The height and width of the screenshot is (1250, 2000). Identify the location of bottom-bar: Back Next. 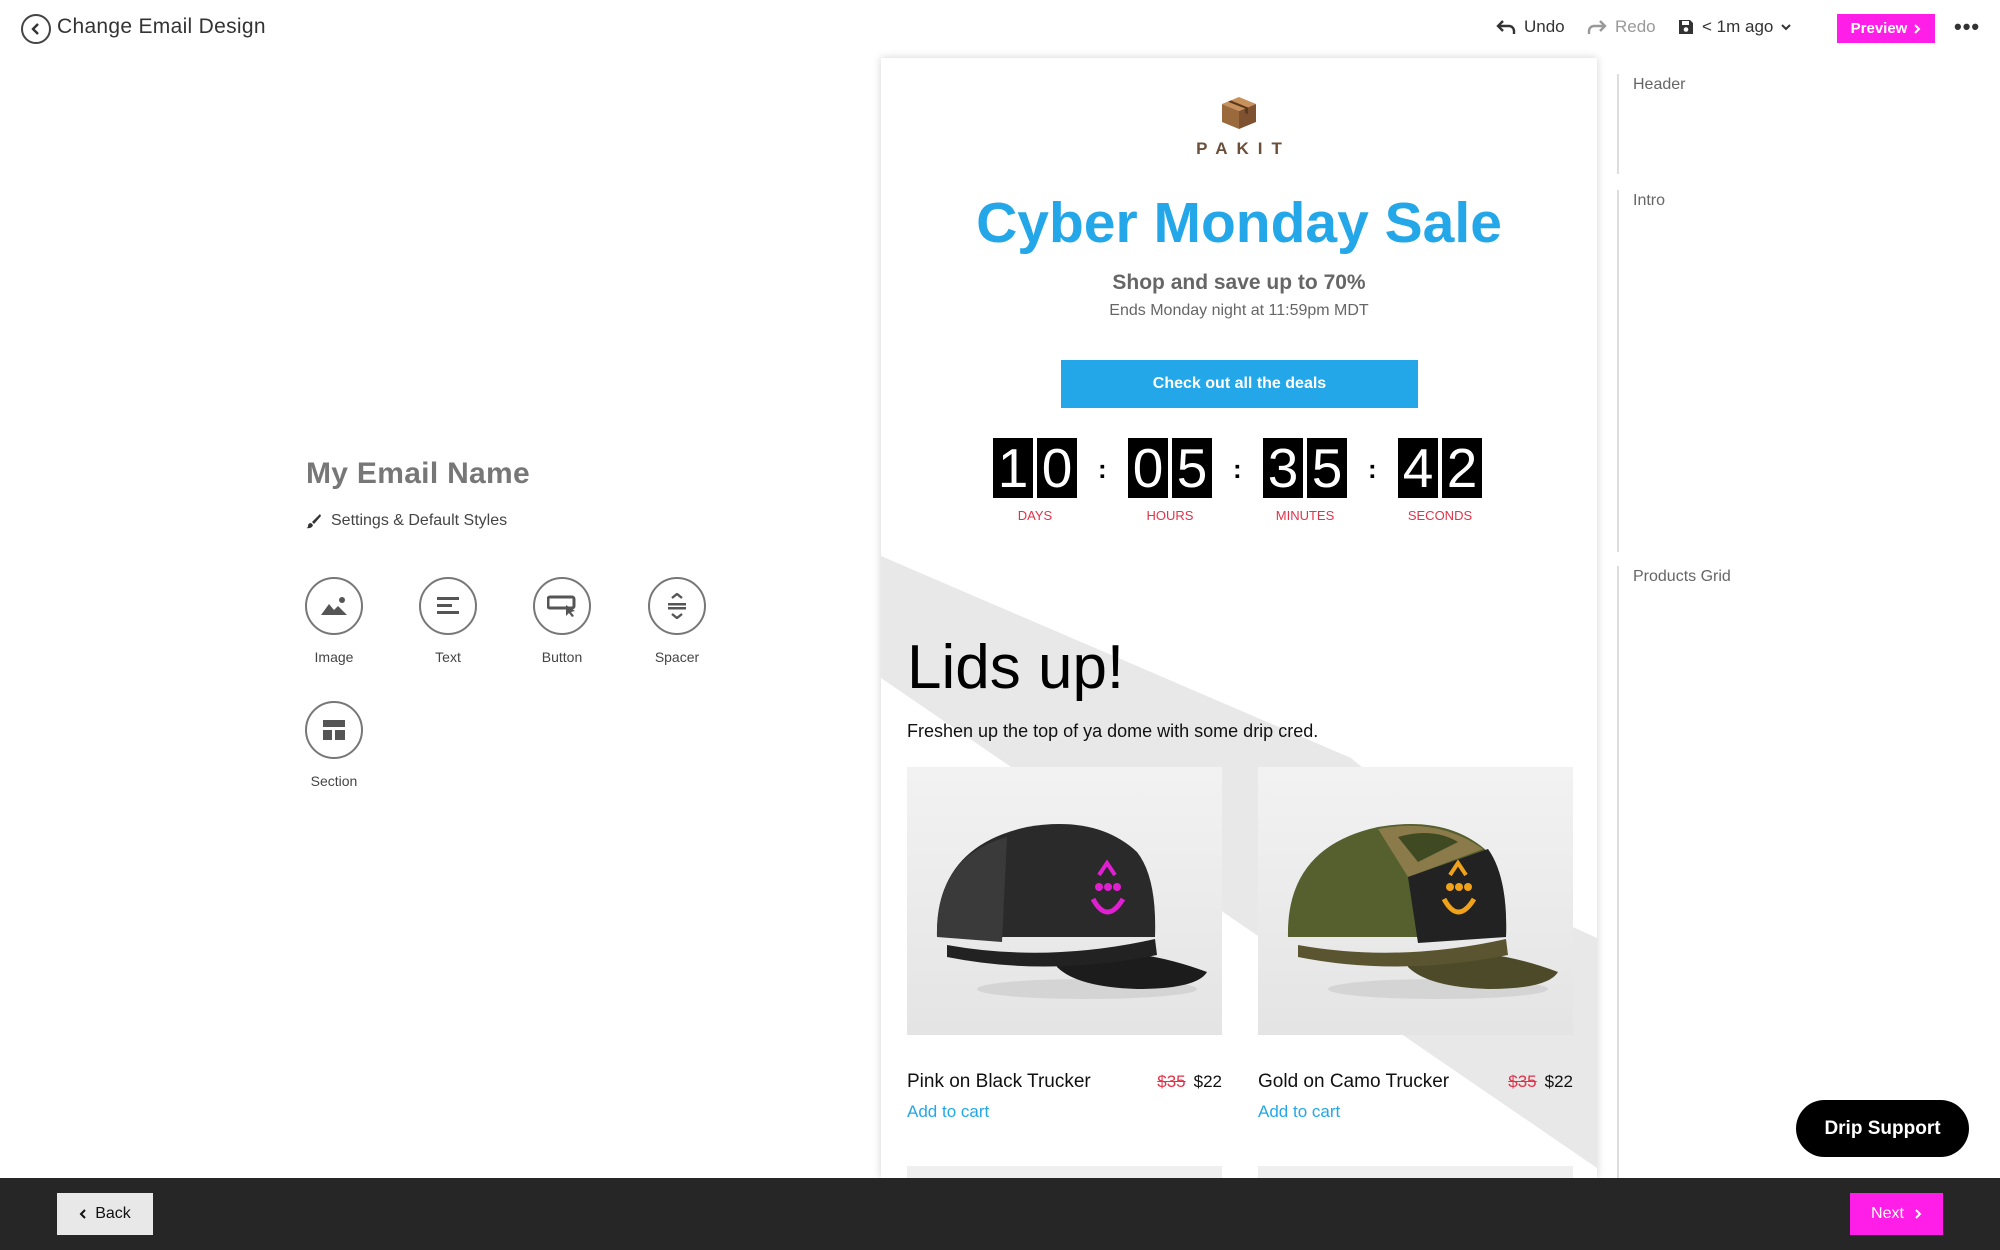
(1000, 1214).